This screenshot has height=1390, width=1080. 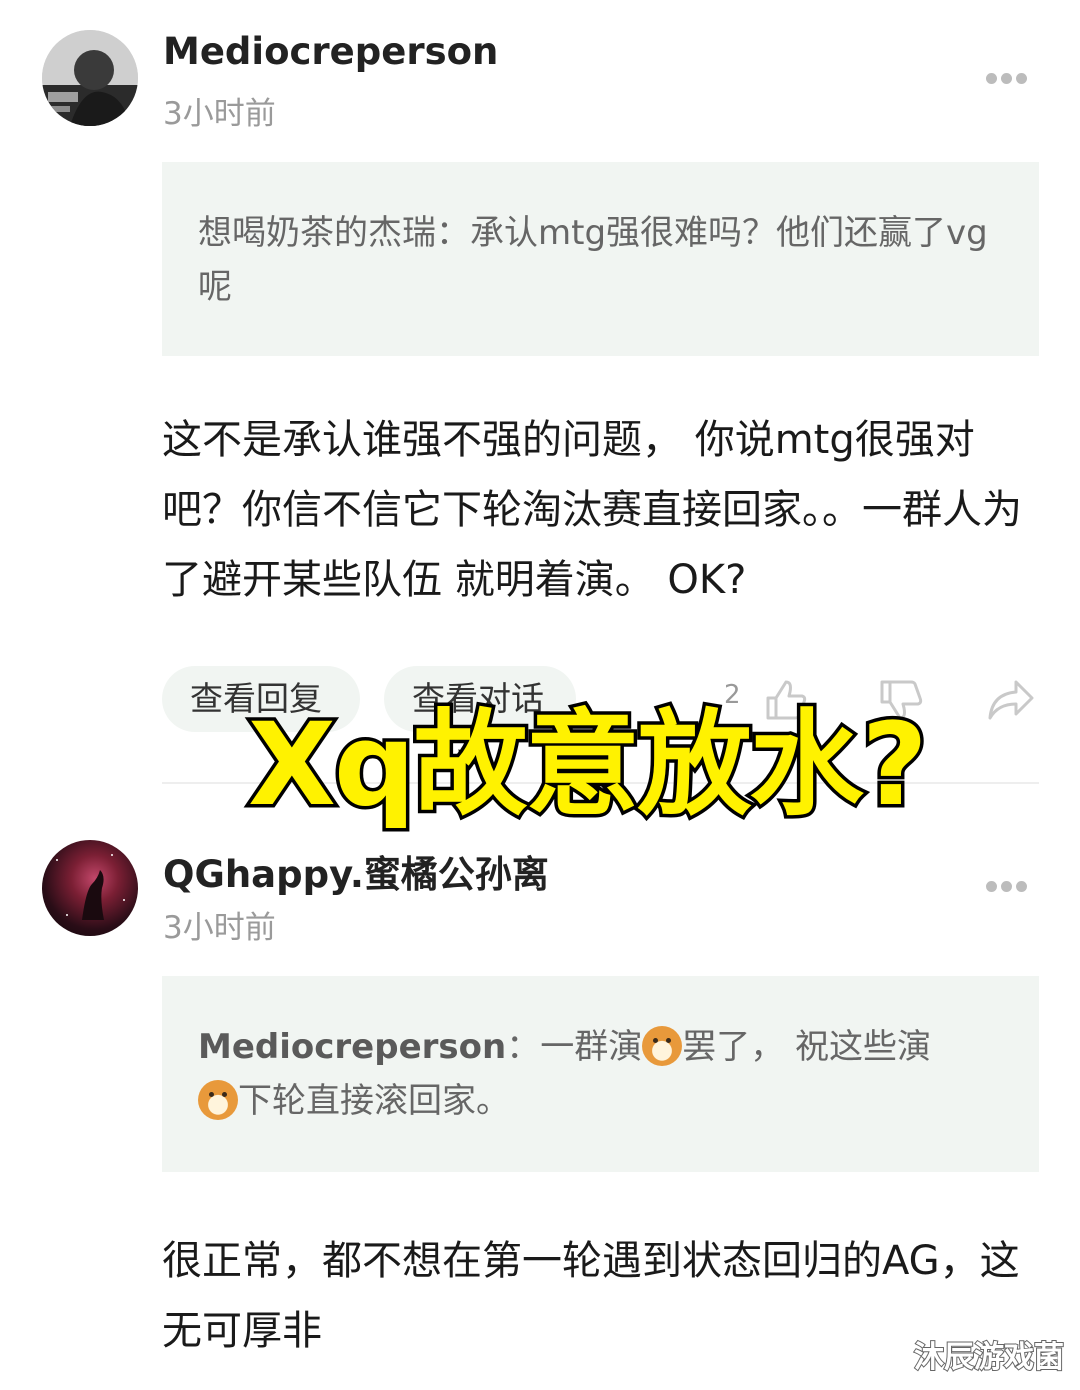 What do you see at coordinates (356, 871) in the screenshot?
I see `username: QGhappy.蜜橘公孙离` at bounding box center [356, 871].